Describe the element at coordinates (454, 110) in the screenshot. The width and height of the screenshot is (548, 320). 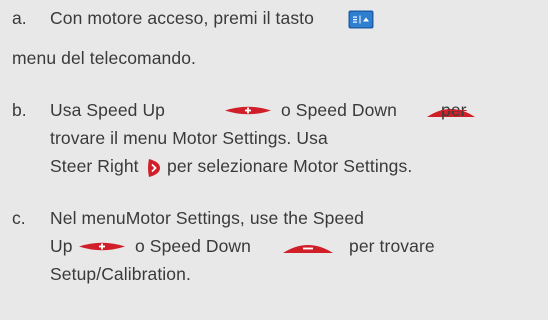
I see `step-b-line-1c: per` at that location.